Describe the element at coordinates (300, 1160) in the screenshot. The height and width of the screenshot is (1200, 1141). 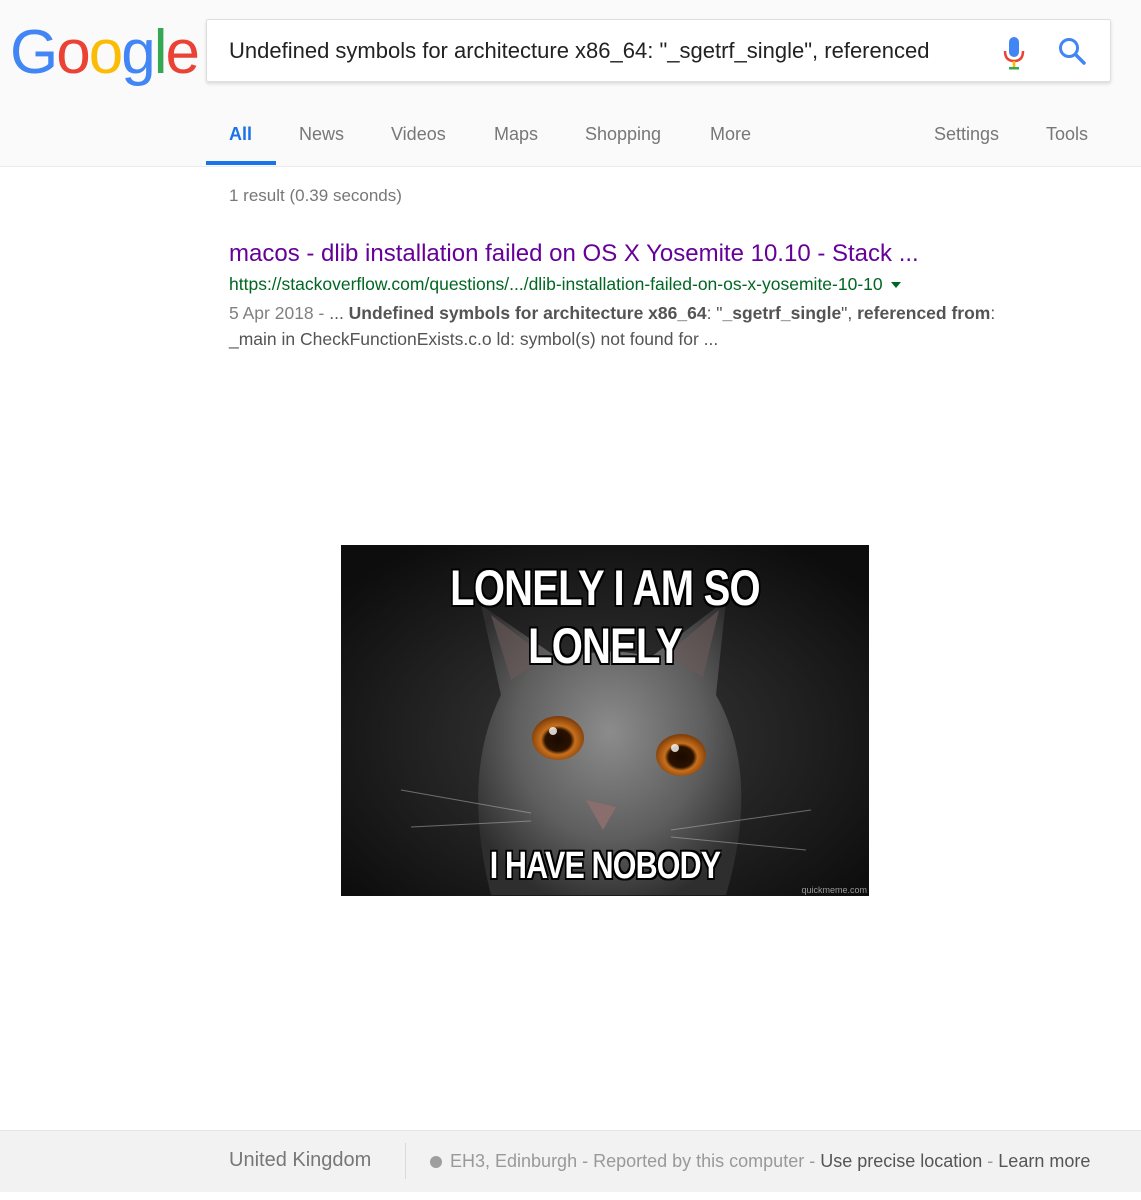
I see `footer-country: United Kingdom` at that location.